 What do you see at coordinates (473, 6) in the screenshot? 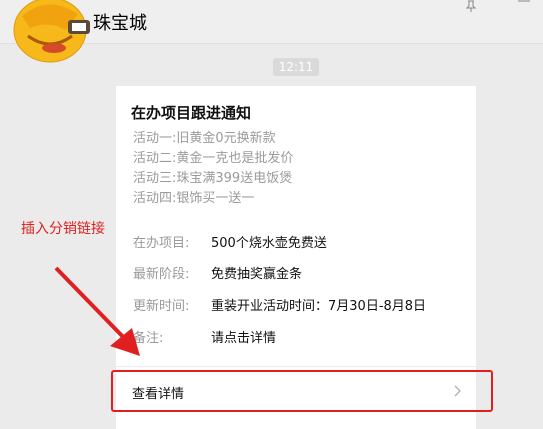
I see `pin-icon` at bounding box center [473, 6].